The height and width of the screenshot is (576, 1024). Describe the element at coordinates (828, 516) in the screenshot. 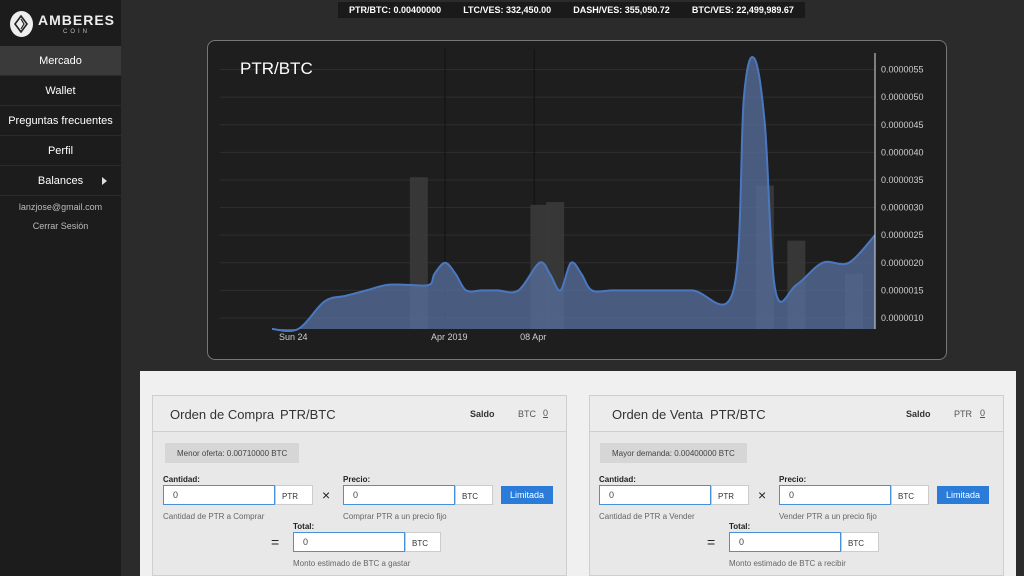

I see `sell-precio-help: Vender PTR a un precio fijo` at that location.